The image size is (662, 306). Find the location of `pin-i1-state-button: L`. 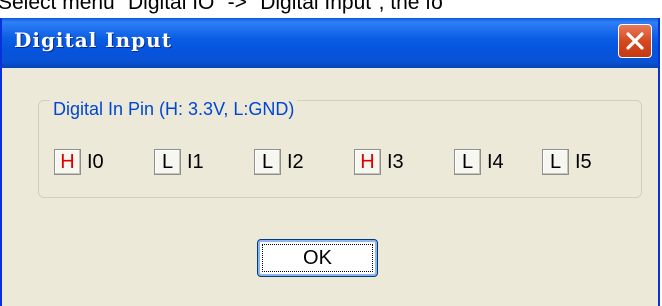

pin-i1-state-button: L is located at coordinates (167, 162).